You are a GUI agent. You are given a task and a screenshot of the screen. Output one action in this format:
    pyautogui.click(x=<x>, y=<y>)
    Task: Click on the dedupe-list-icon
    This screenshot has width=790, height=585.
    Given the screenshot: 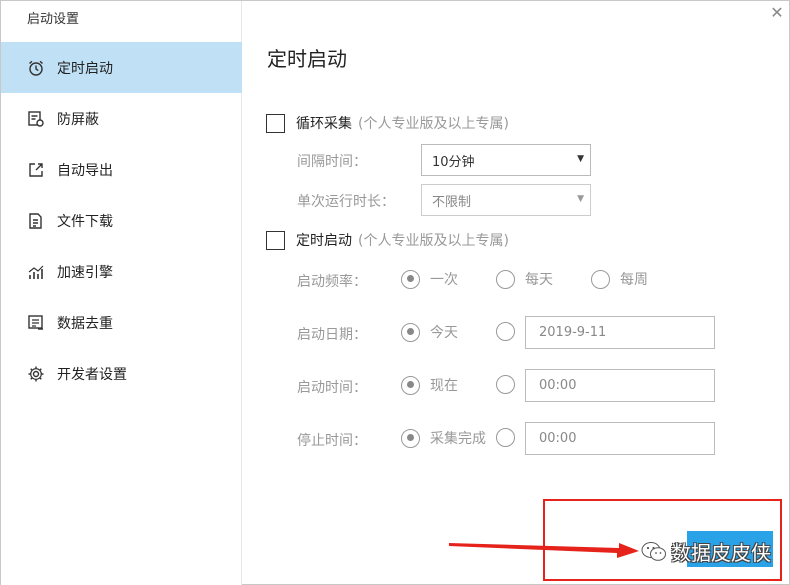 What is the action you would take?
    pyautogui.click(x=36, y=323)
    